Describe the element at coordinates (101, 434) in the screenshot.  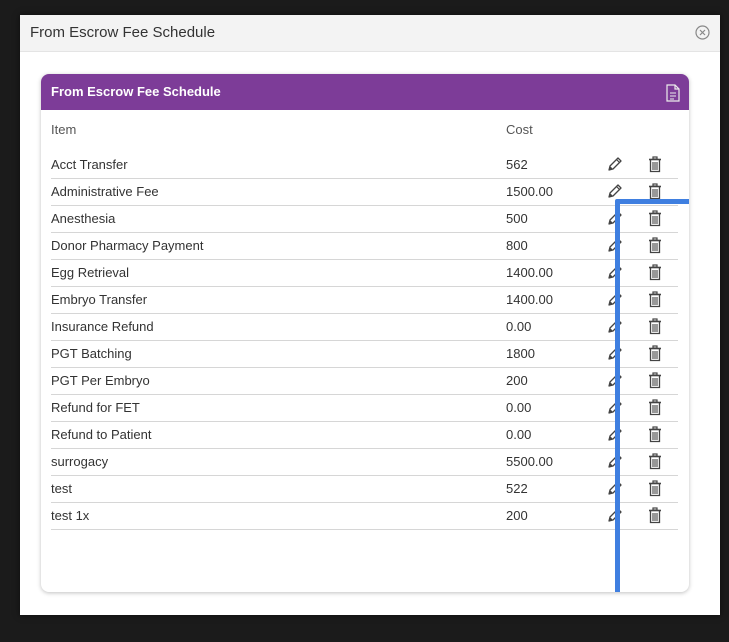
I see `item-cell: Refund to Patient` at that location.